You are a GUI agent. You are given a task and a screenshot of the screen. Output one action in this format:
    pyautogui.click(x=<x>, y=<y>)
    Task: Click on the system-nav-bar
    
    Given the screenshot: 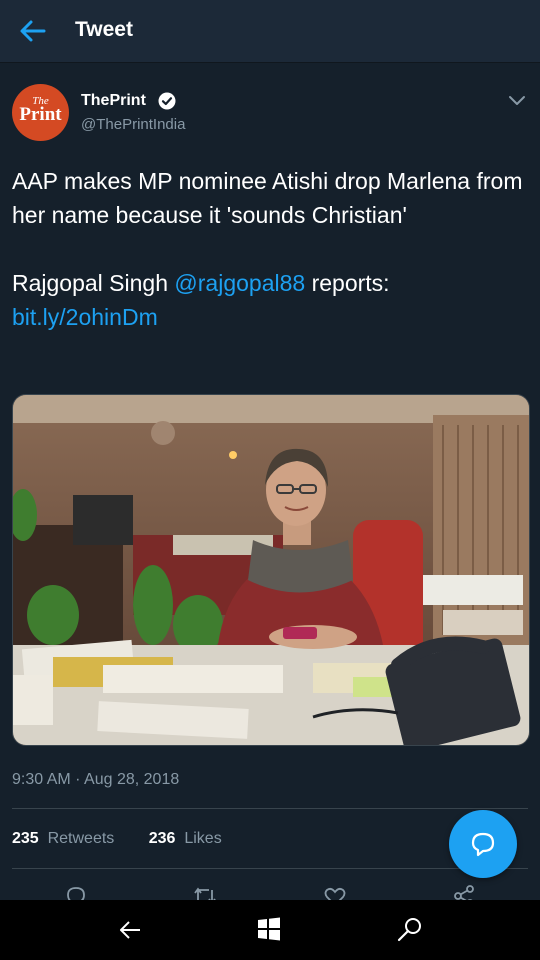 What is the action you would take?
    pyautogui.click(x=270, y=930)
    